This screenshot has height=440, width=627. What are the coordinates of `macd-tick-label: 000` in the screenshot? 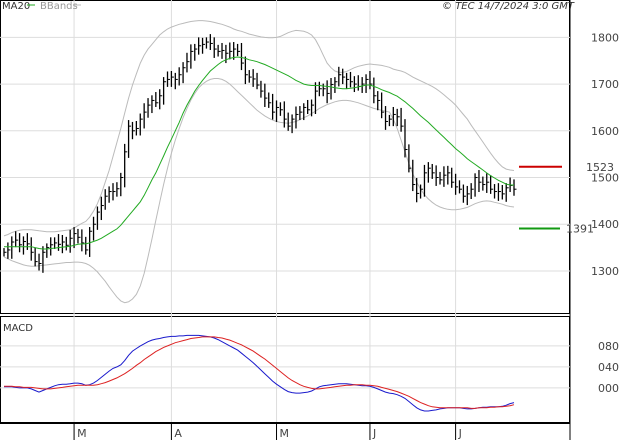 It's located at (608, 388).